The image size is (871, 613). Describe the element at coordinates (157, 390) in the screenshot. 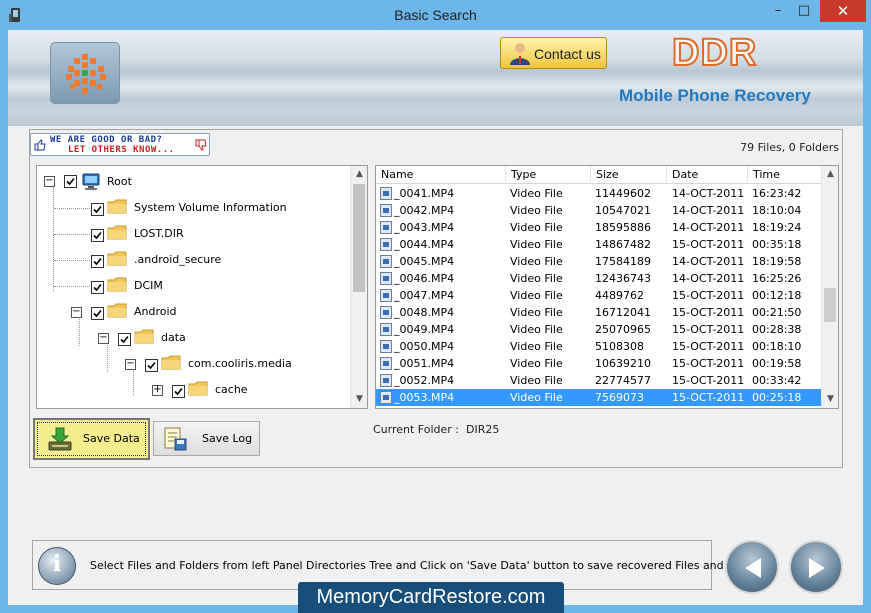

I see `tree-expand-toggle: +` at that location.